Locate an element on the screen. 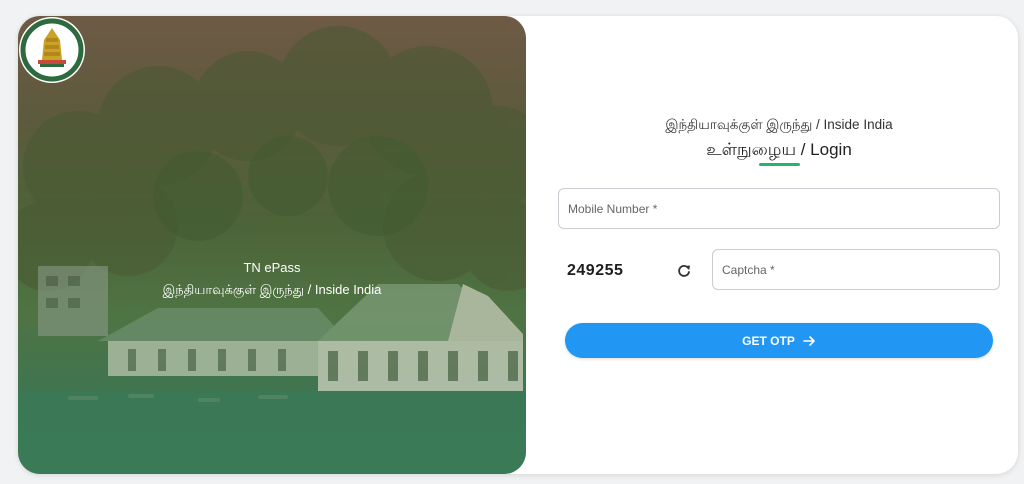 This screenshot has width=1024, height=484. captcha-field is located at coordinates (856, 269).